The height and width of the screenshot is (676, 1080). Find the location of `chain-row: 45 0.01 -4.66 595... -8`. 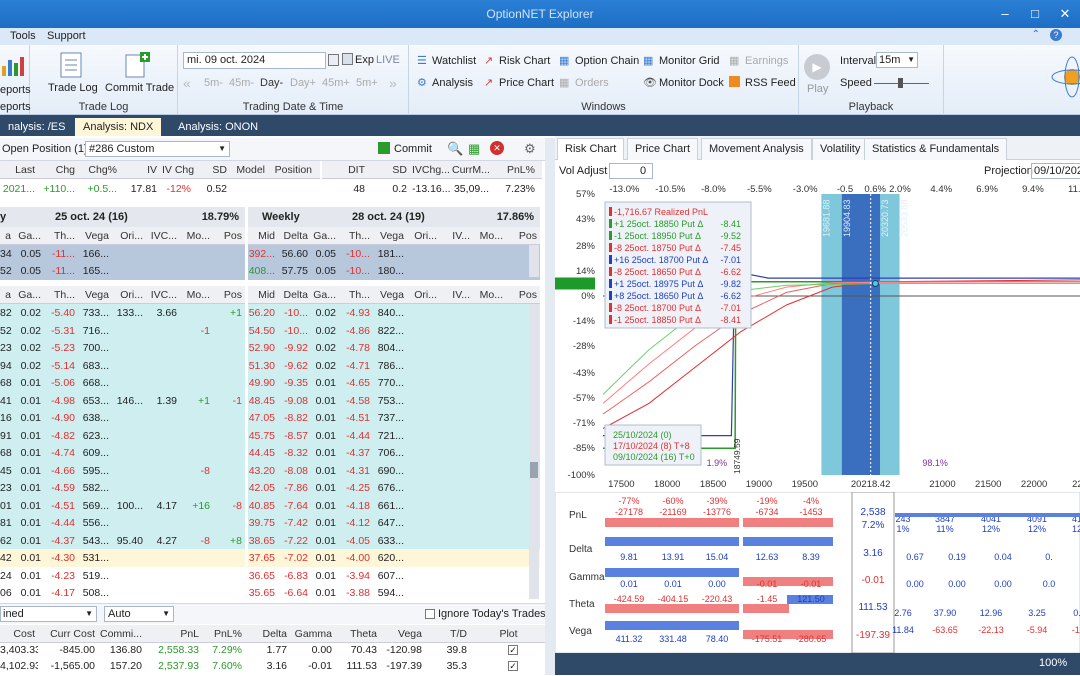

chain-row: 45 0.01 -4.66 595... -8 is located at coordinates (122, 470).